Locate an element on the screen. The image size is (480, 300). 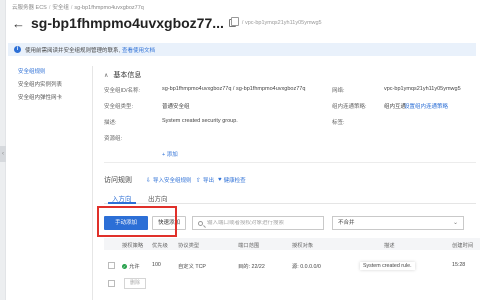
field-tags: 标签: is located at coordinates (338, 122).